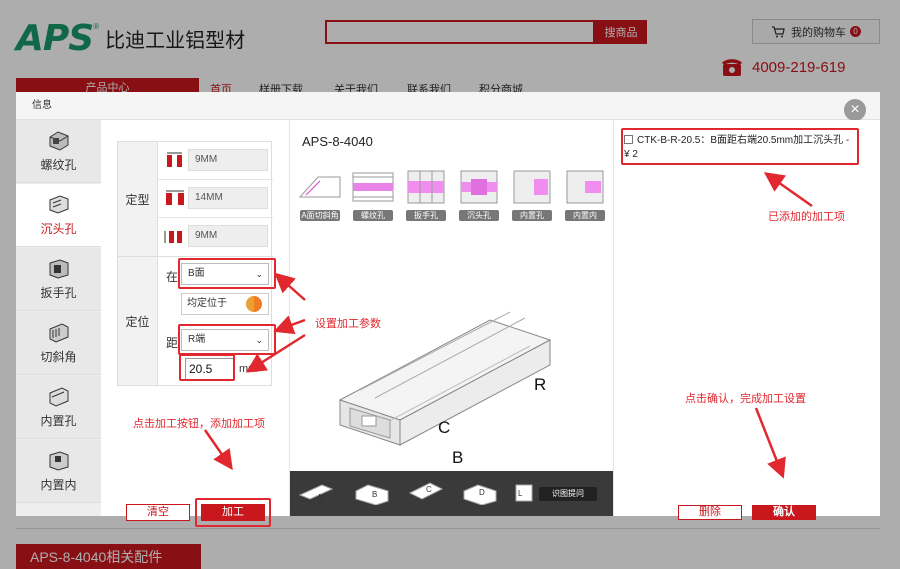 Image resolution: width=900 pixels, height=569 pixels. Describe the element at coordinates (373, 215) in the screenshot. I see `thumb-label: 螺纹孔` at that location.